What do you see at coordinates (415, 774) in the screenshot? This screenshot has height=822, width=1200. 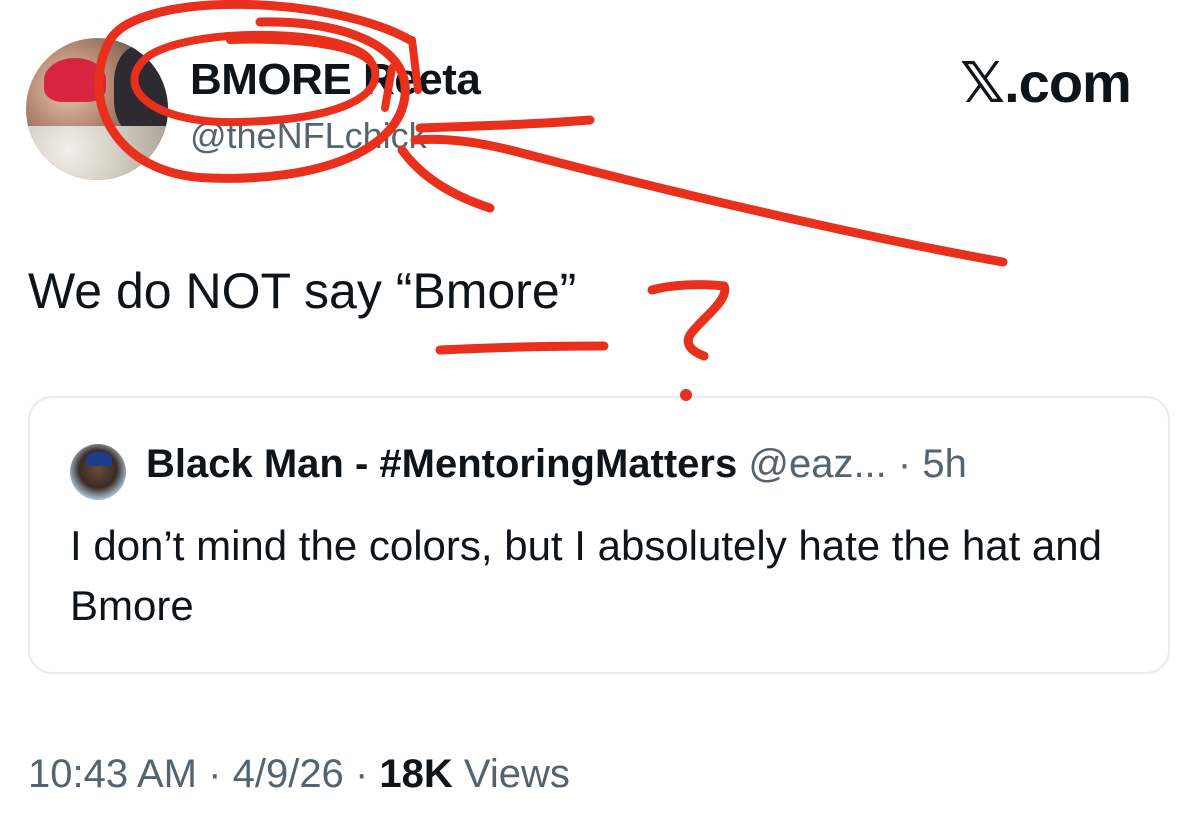 I see `views-count: 18K` at bounding box center [415, 774].